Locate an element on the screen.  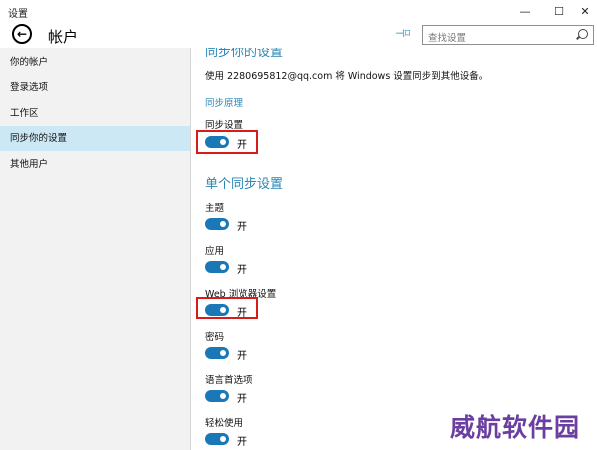
setting-label: 同步设置 is located at coordinates (224, 125).